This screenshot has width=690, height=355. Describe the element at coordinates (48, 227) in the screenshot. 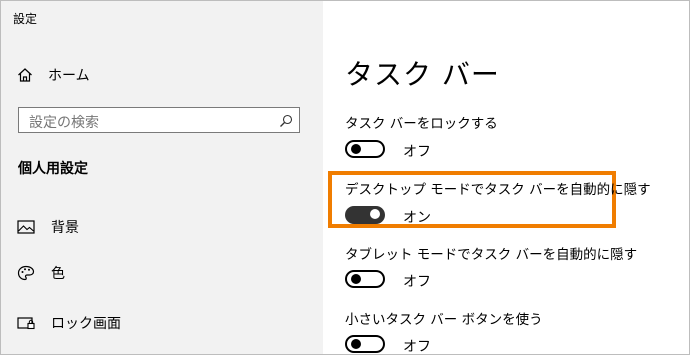

I see `sidebar-item-background: 背景` at that location.